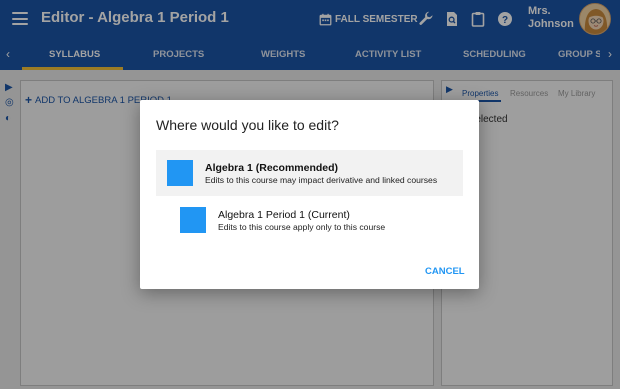 Image resolution: width=620 pixels, height=389 pixels. What do you see at coordinates (445, 271) in the screenshot?
I see `cancel-button: CANCEL` at bounding box center [445, 271].